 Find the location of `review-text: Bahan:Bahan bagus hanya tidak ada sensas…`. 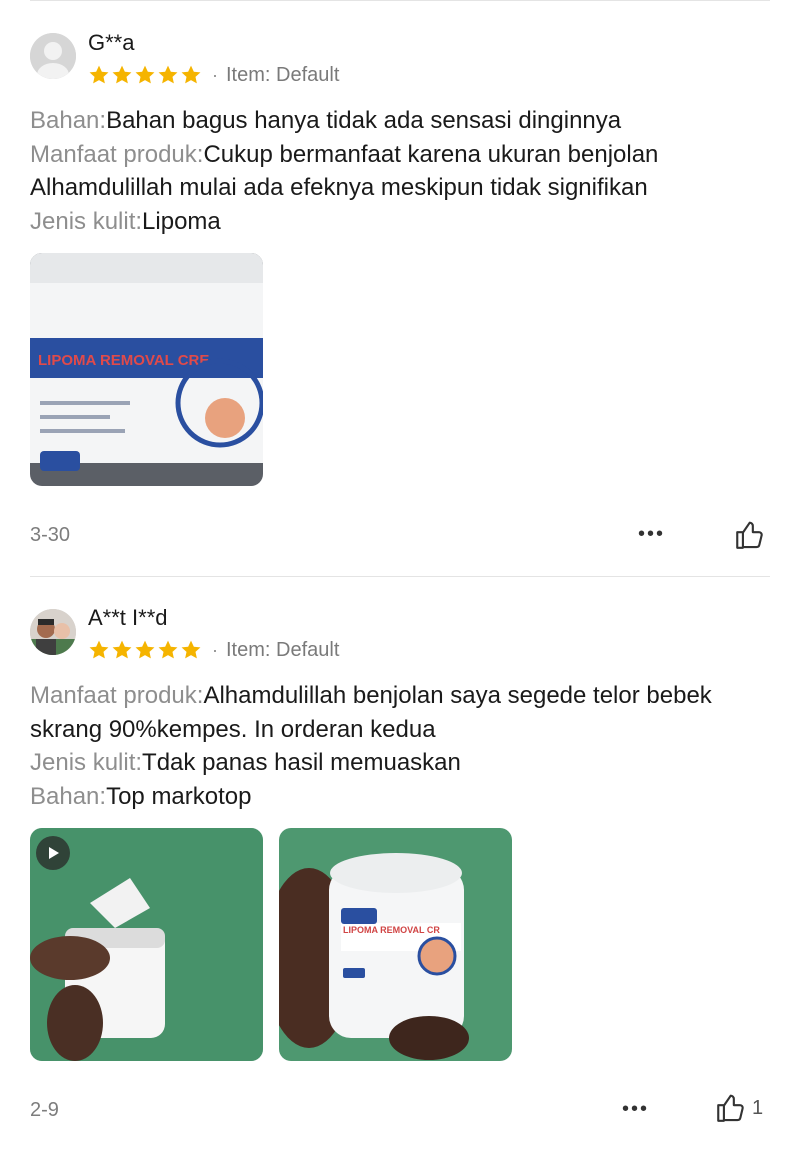

review-text: Bahan:Bahan bagus hanya tidak ada sensas… is located at coordinates (390, 171).